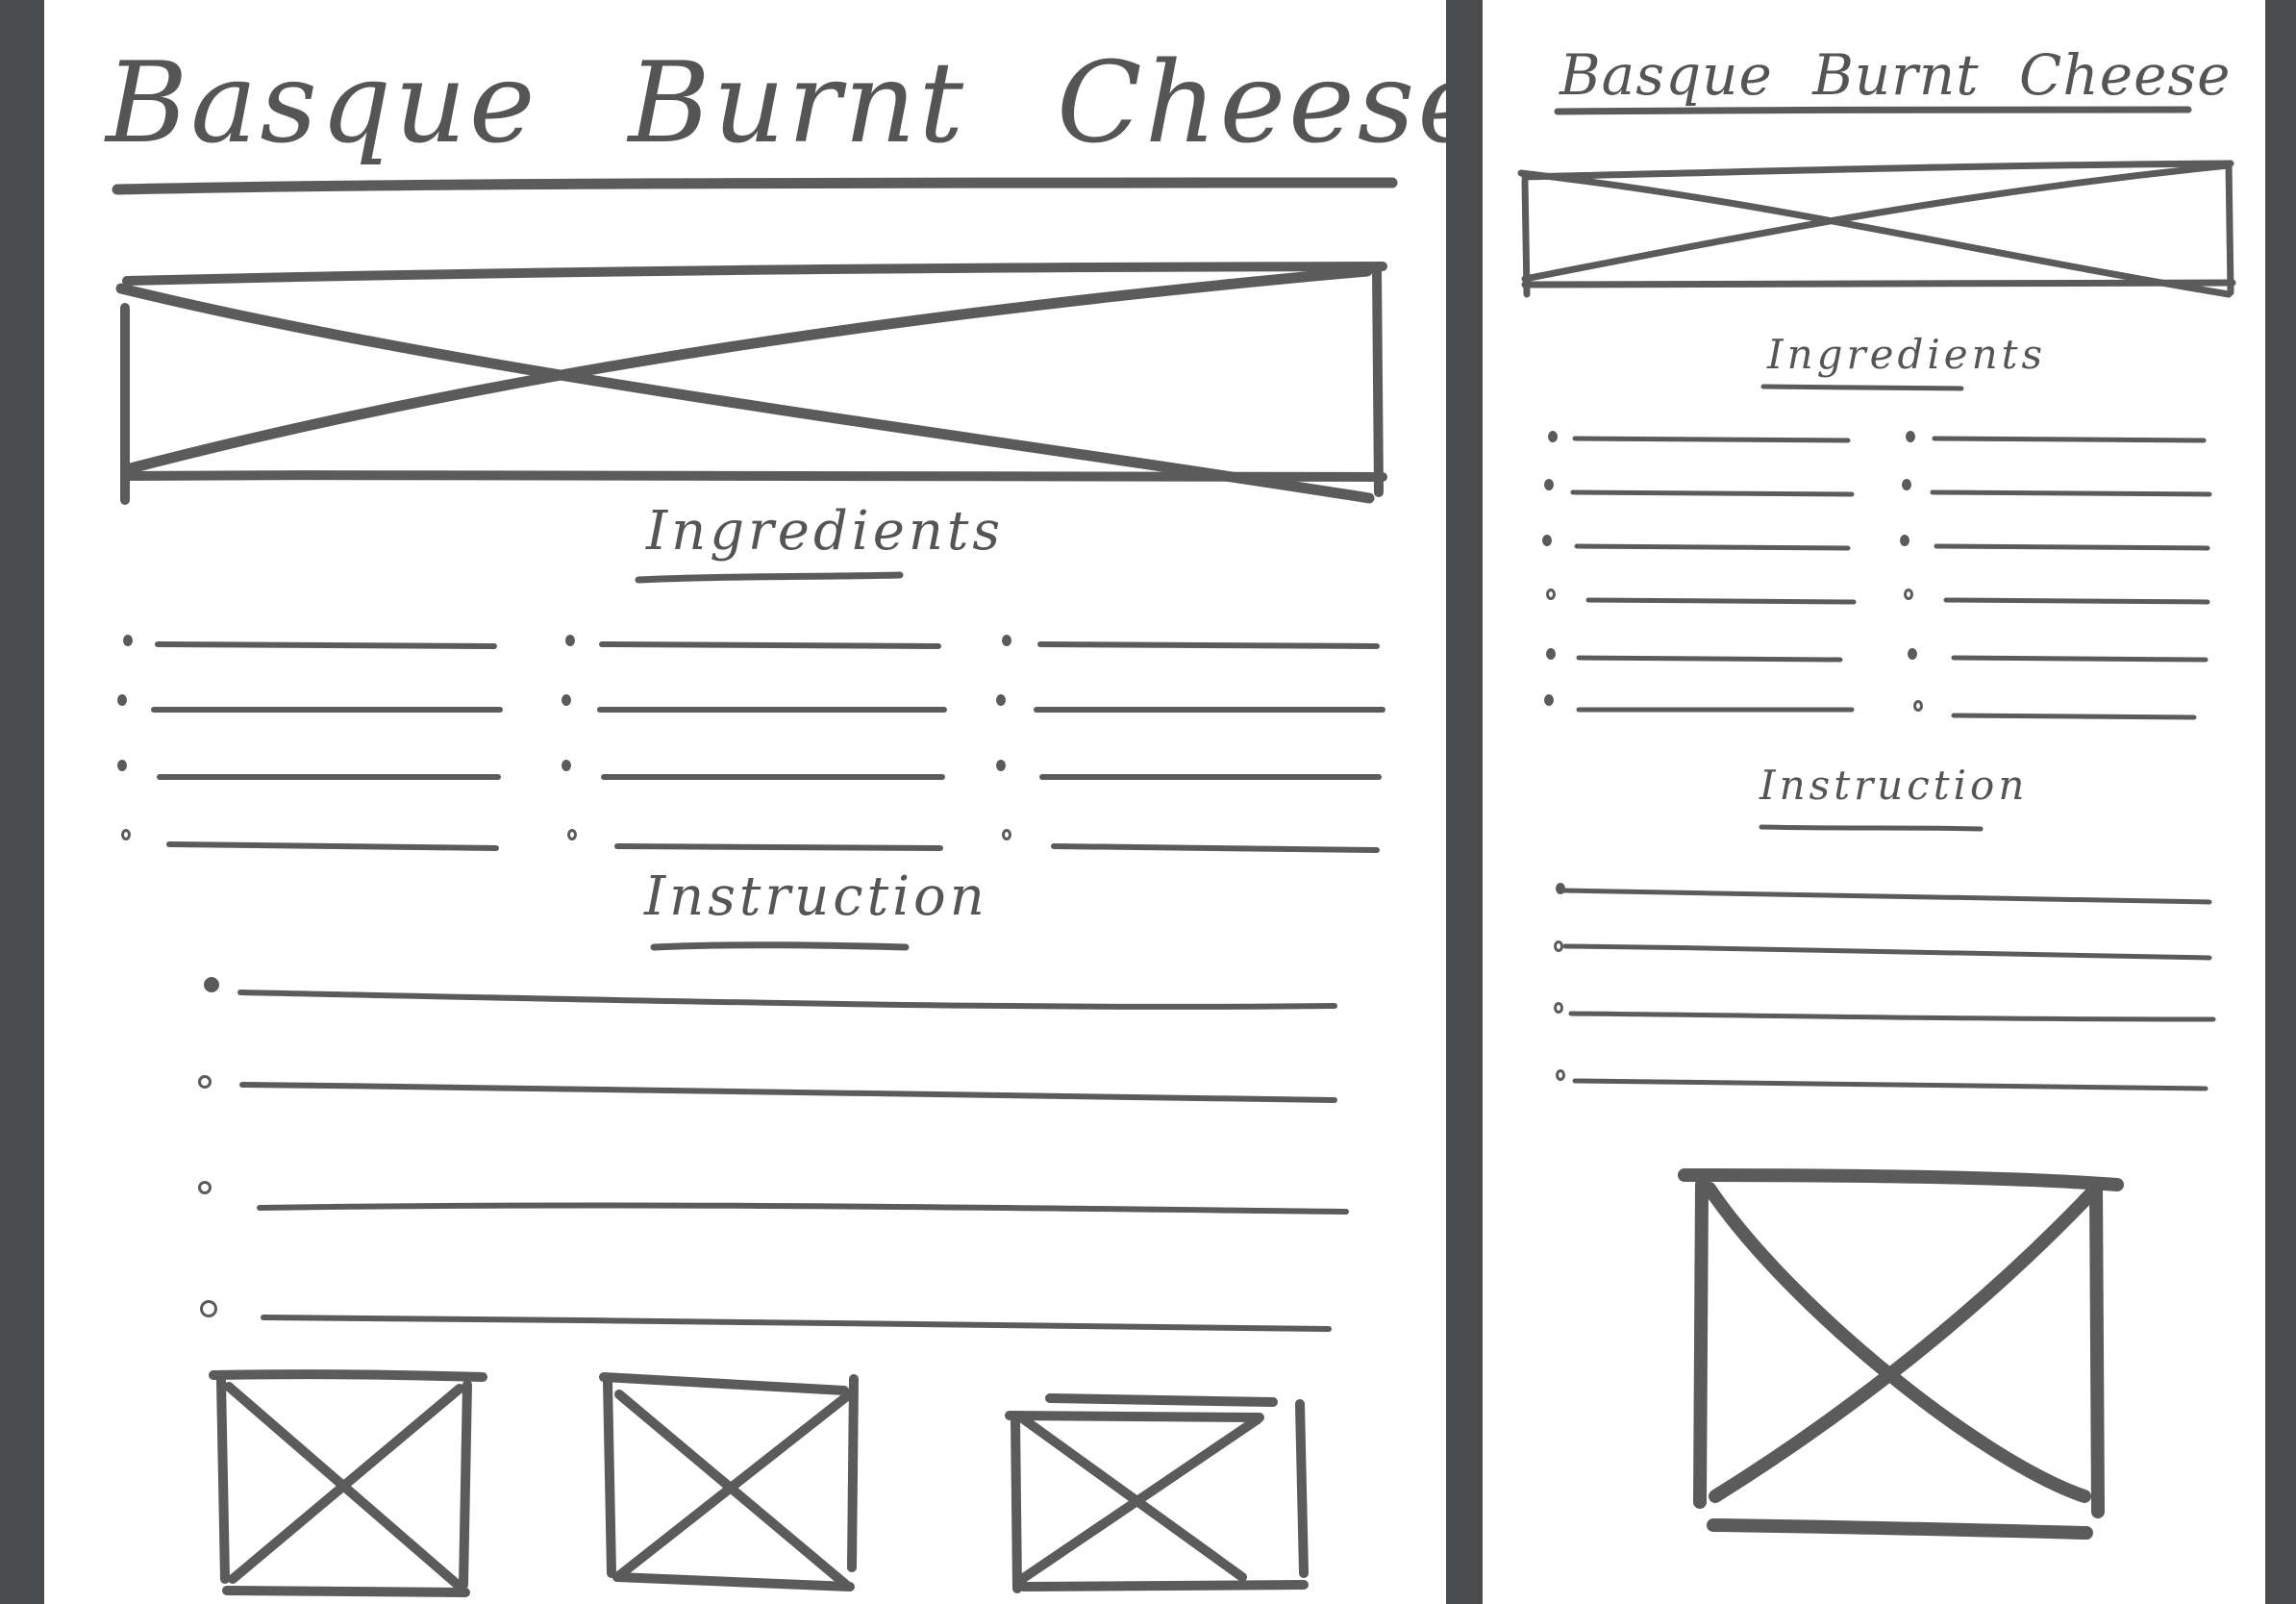  What do you see at coordinates (769, 577) in the screenshot?
I see `ingredients-underline` at bounding box center [769, 577].